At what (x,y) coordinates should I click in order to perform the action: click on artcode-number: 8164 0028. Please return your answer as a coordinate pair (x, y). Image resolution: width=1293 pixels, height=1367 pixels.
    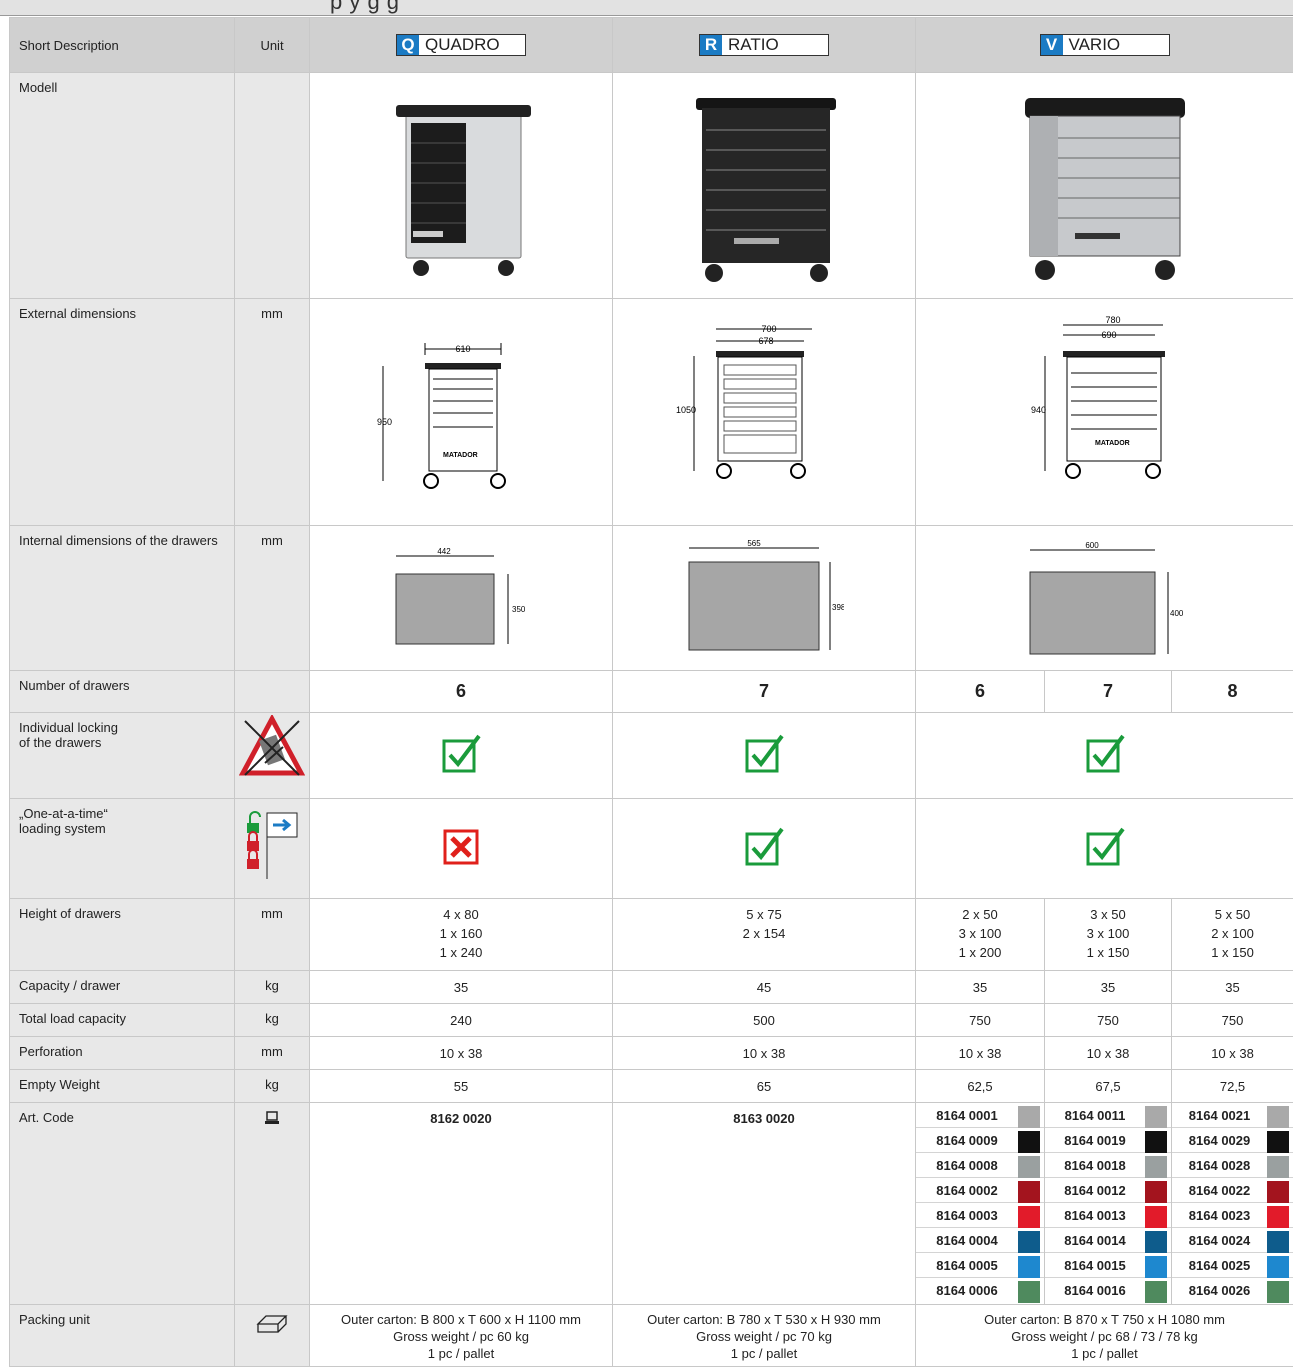
    Looking at the image, I should click on (1219, 1165).